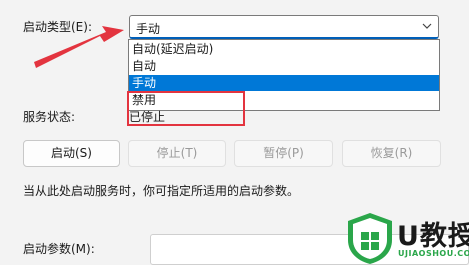 Image resolution: width=469 pixels, height=265 pixels. Describe the element at coordinates (161, 191) in the screenshot. I see `start-params-hint: 当从此处启动服务时，你可指定所适用的启动参数。` at that location.